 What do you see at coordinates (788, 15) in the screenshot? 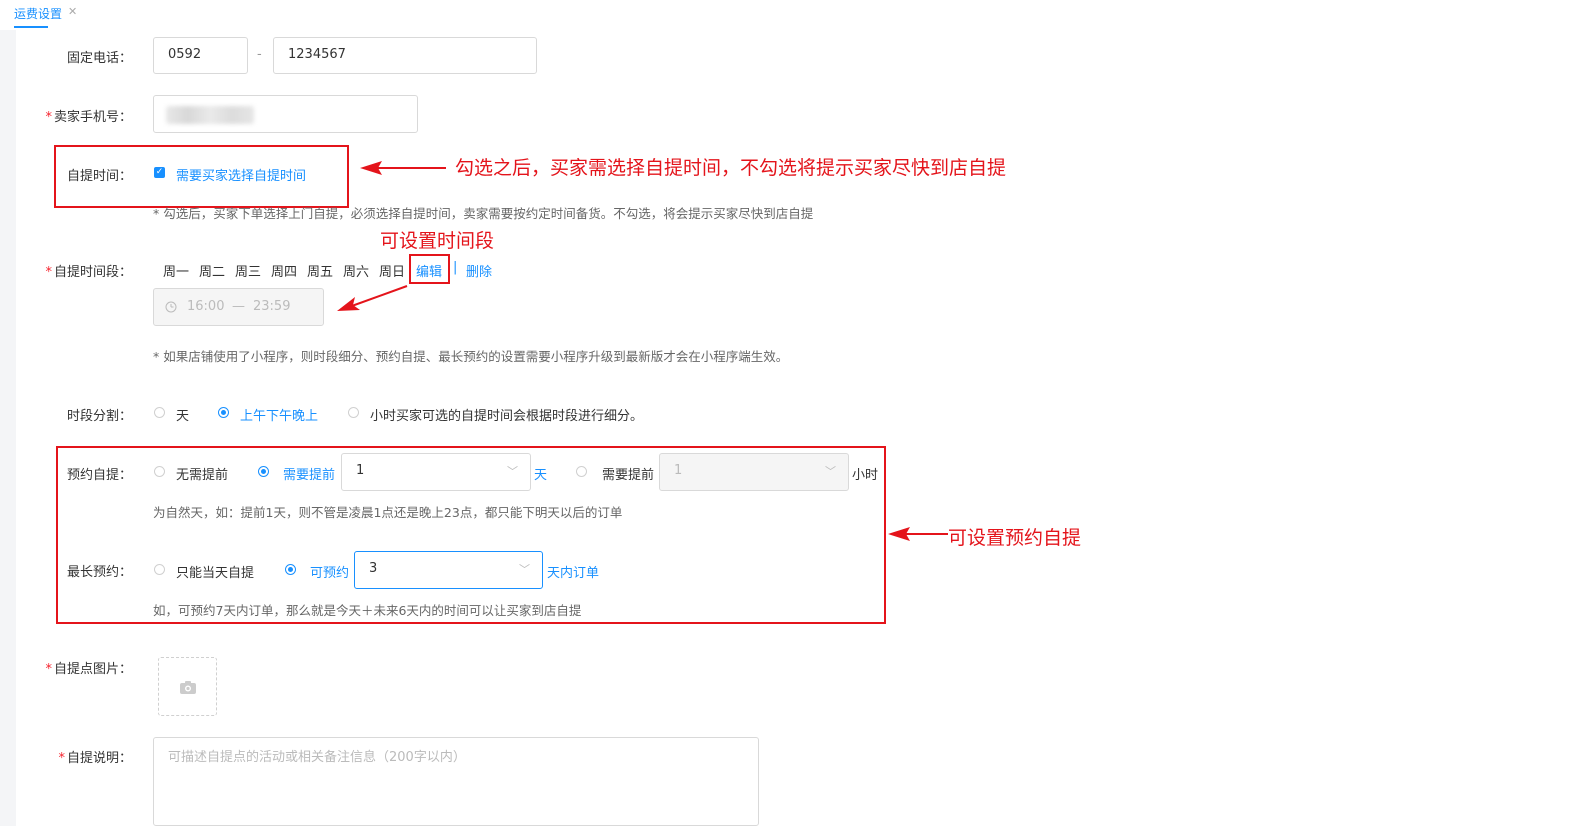
I see `tab-bar` at bounding box center [788, 15].